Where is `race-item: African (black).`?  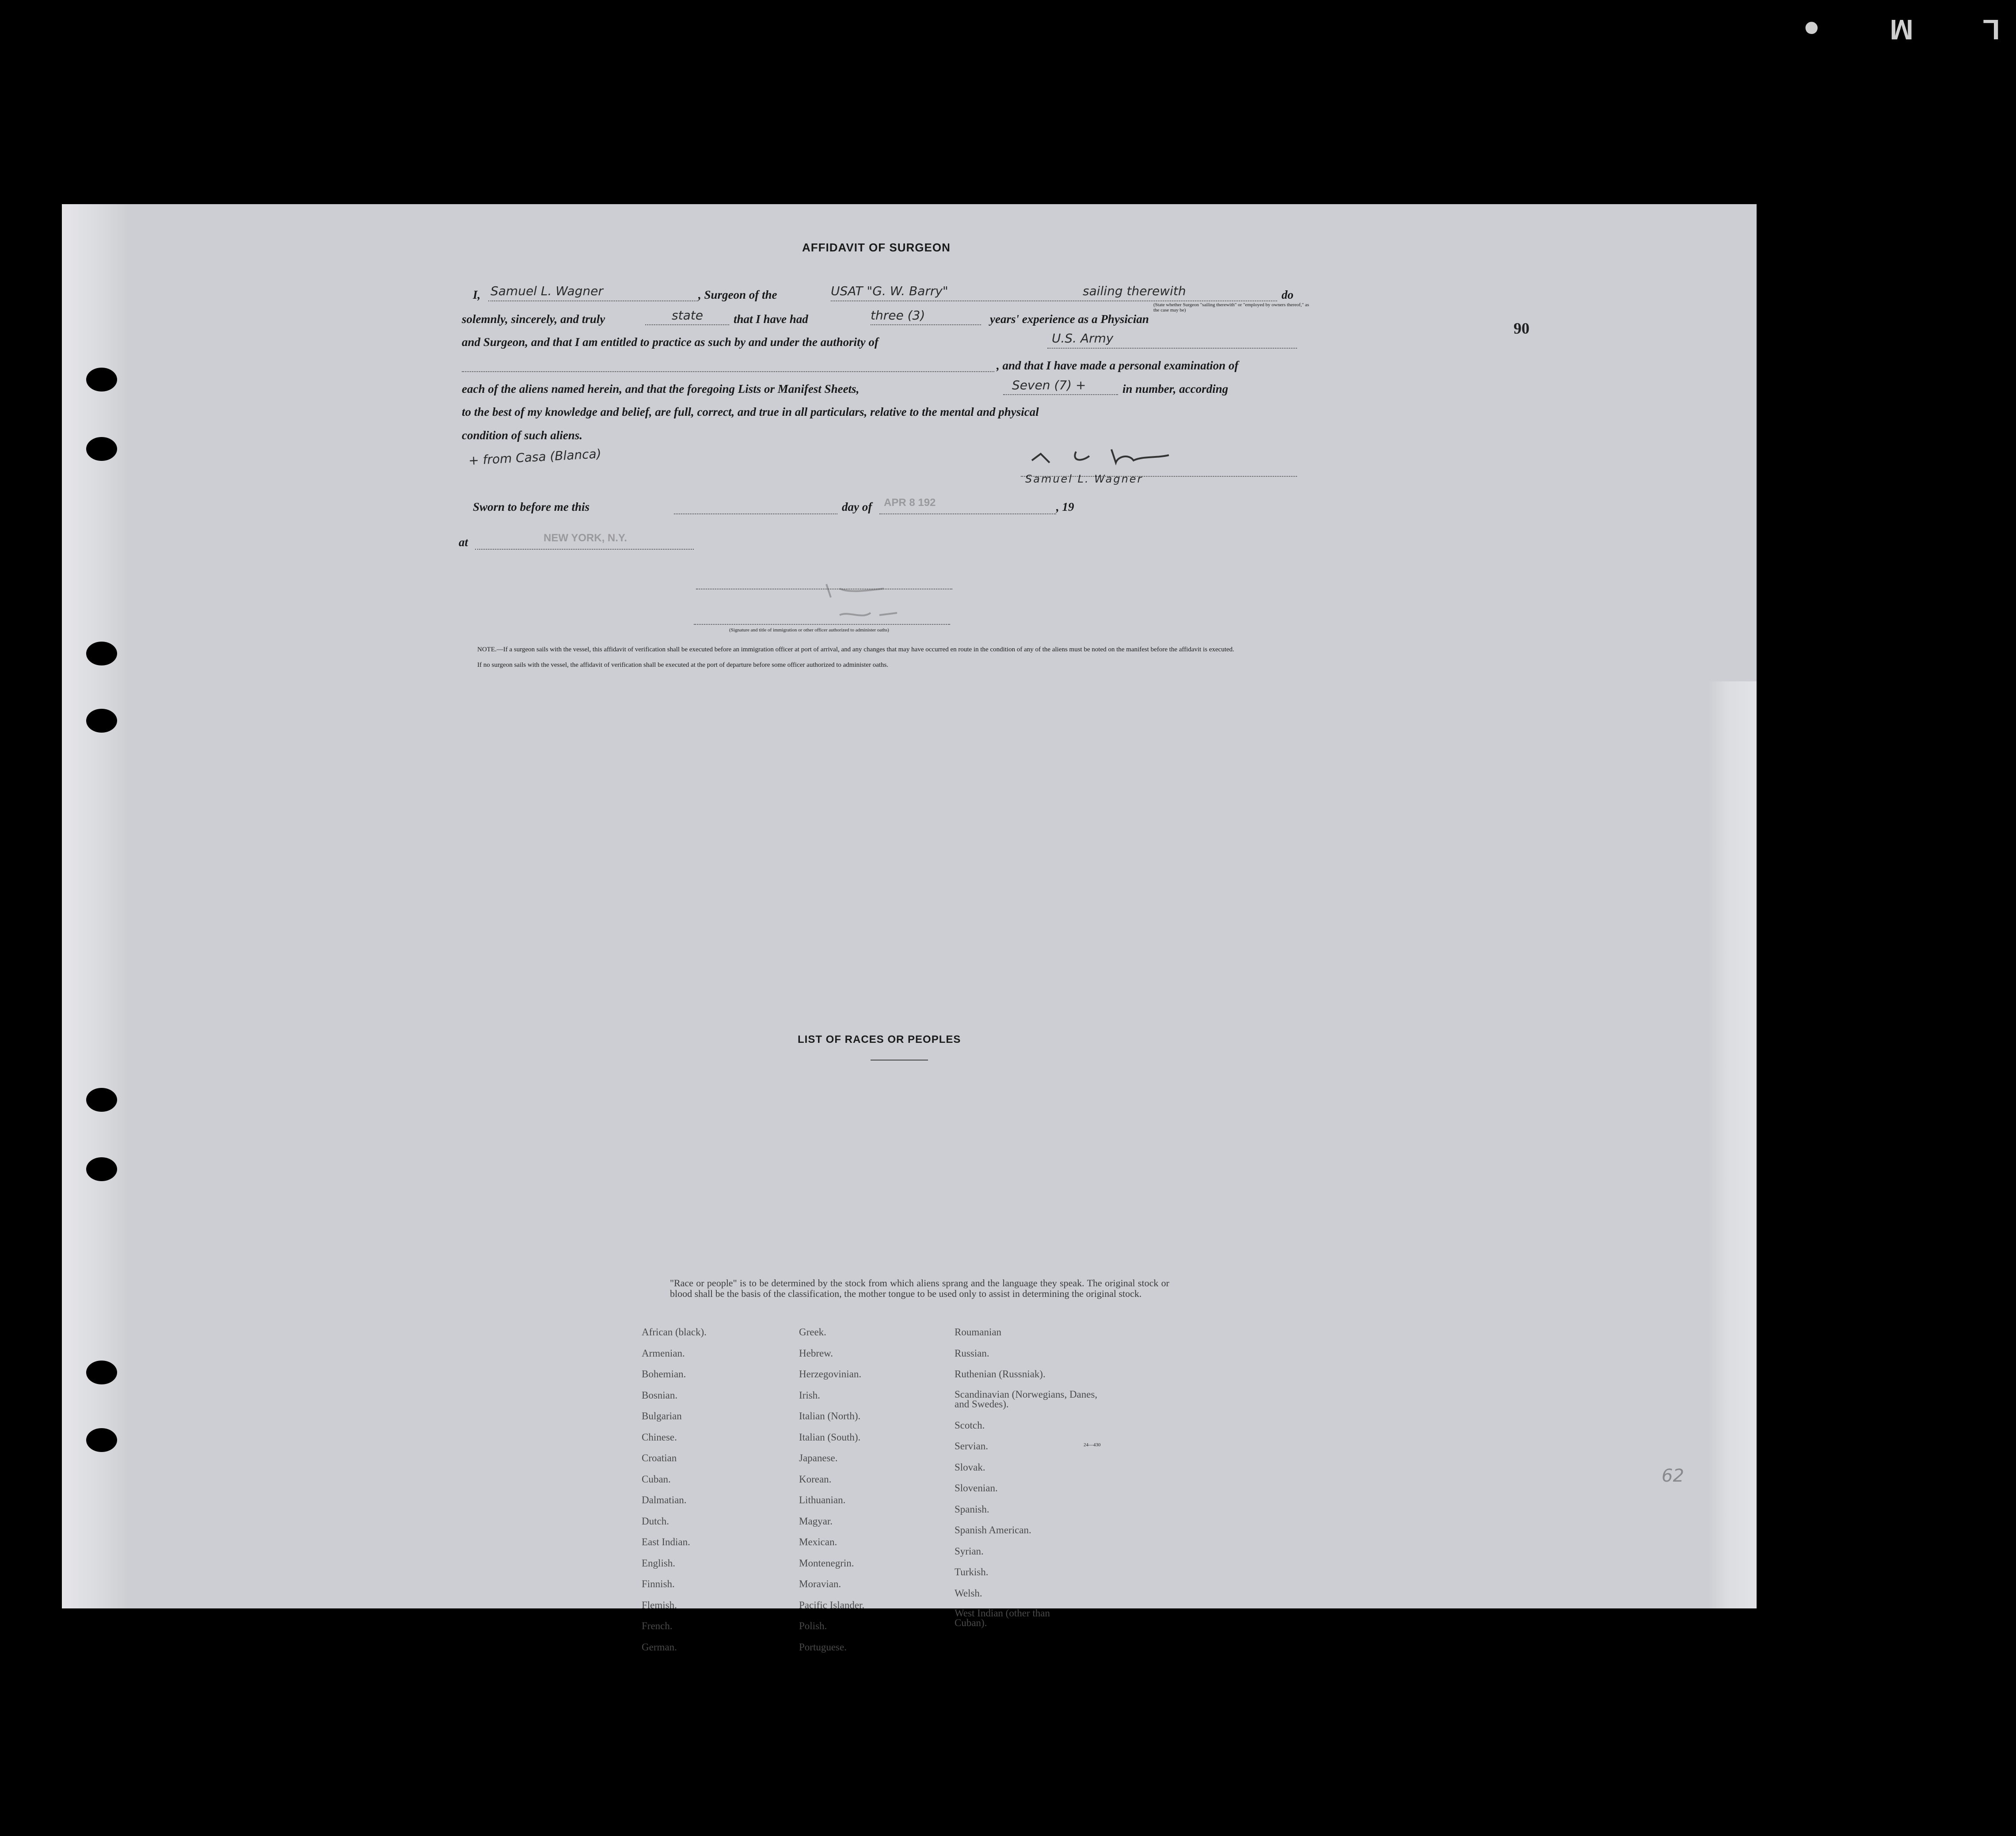 race-item: African (black). is located at coordinates (675, 1332).